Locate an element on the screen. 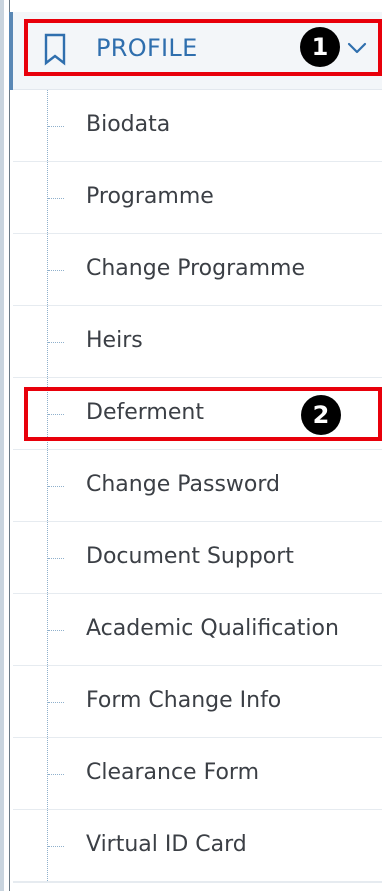 Image resolution: width=382 pixels, height=891 pixels. submenu-item-label: Change Programme is located at coordinates (195, 269).